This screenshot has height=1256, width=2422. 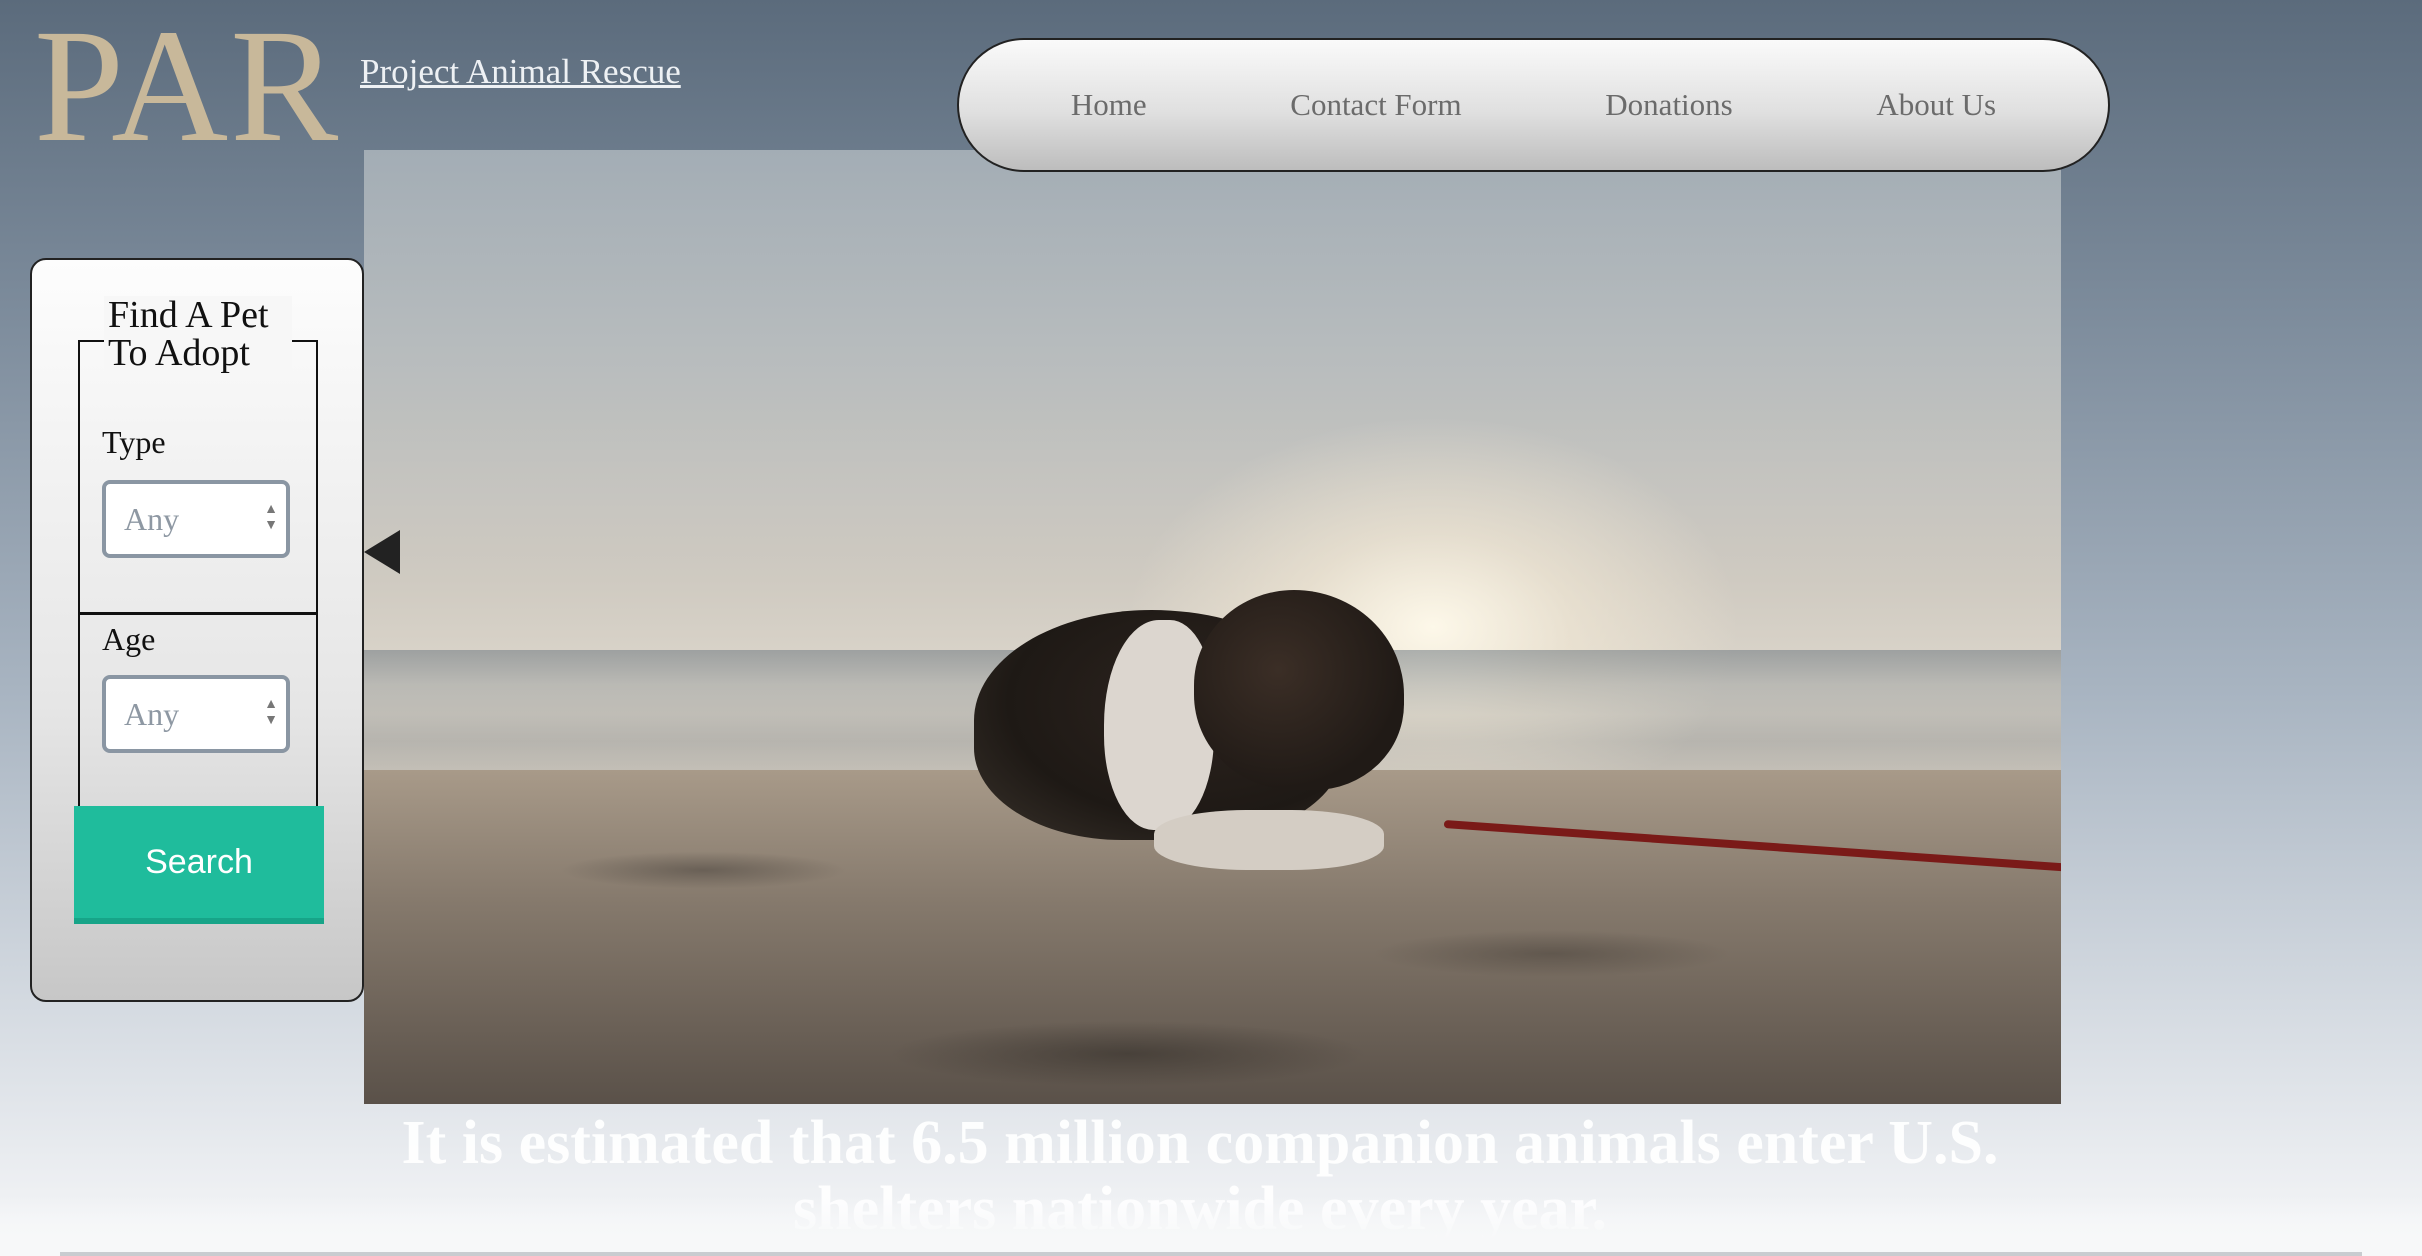 What do you see at coordinates (1375, 105) in the screenshot?
I see `nav-contact-form: Contact Form` at bounding box center [1375, 105].